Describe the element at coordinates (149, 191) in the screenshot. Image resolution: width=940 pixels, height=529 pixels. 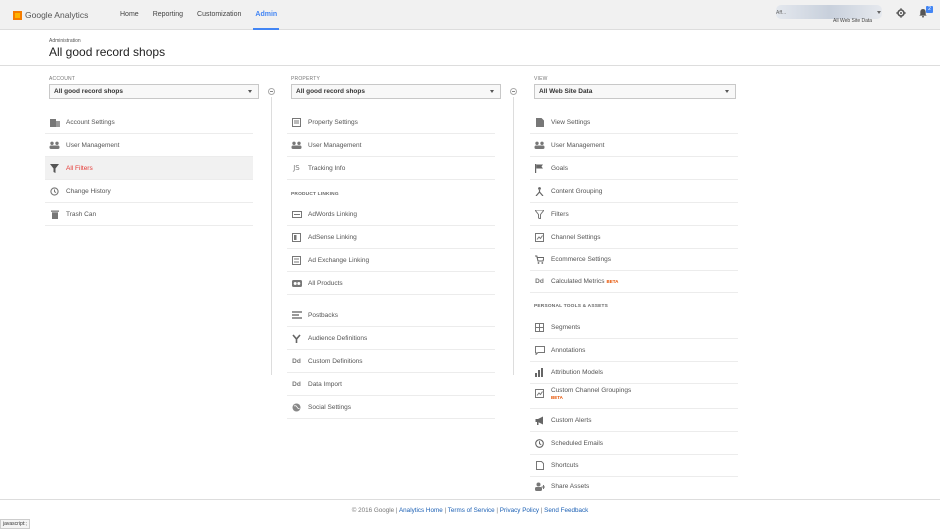
I see `change-history-item: Change History` at that location.